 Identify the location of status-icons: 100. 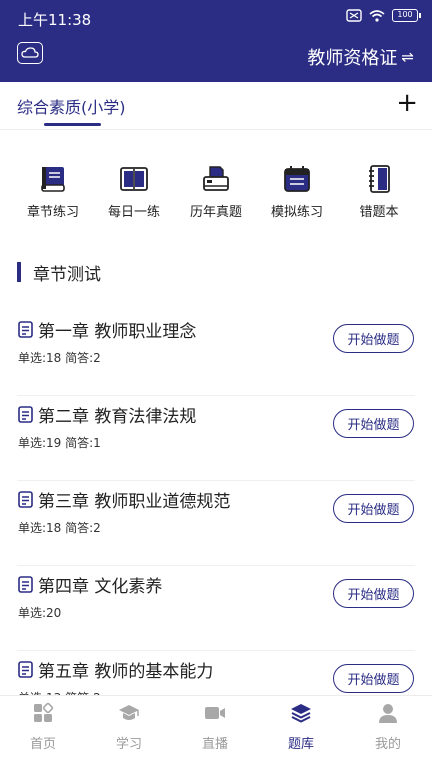
(383, 15).